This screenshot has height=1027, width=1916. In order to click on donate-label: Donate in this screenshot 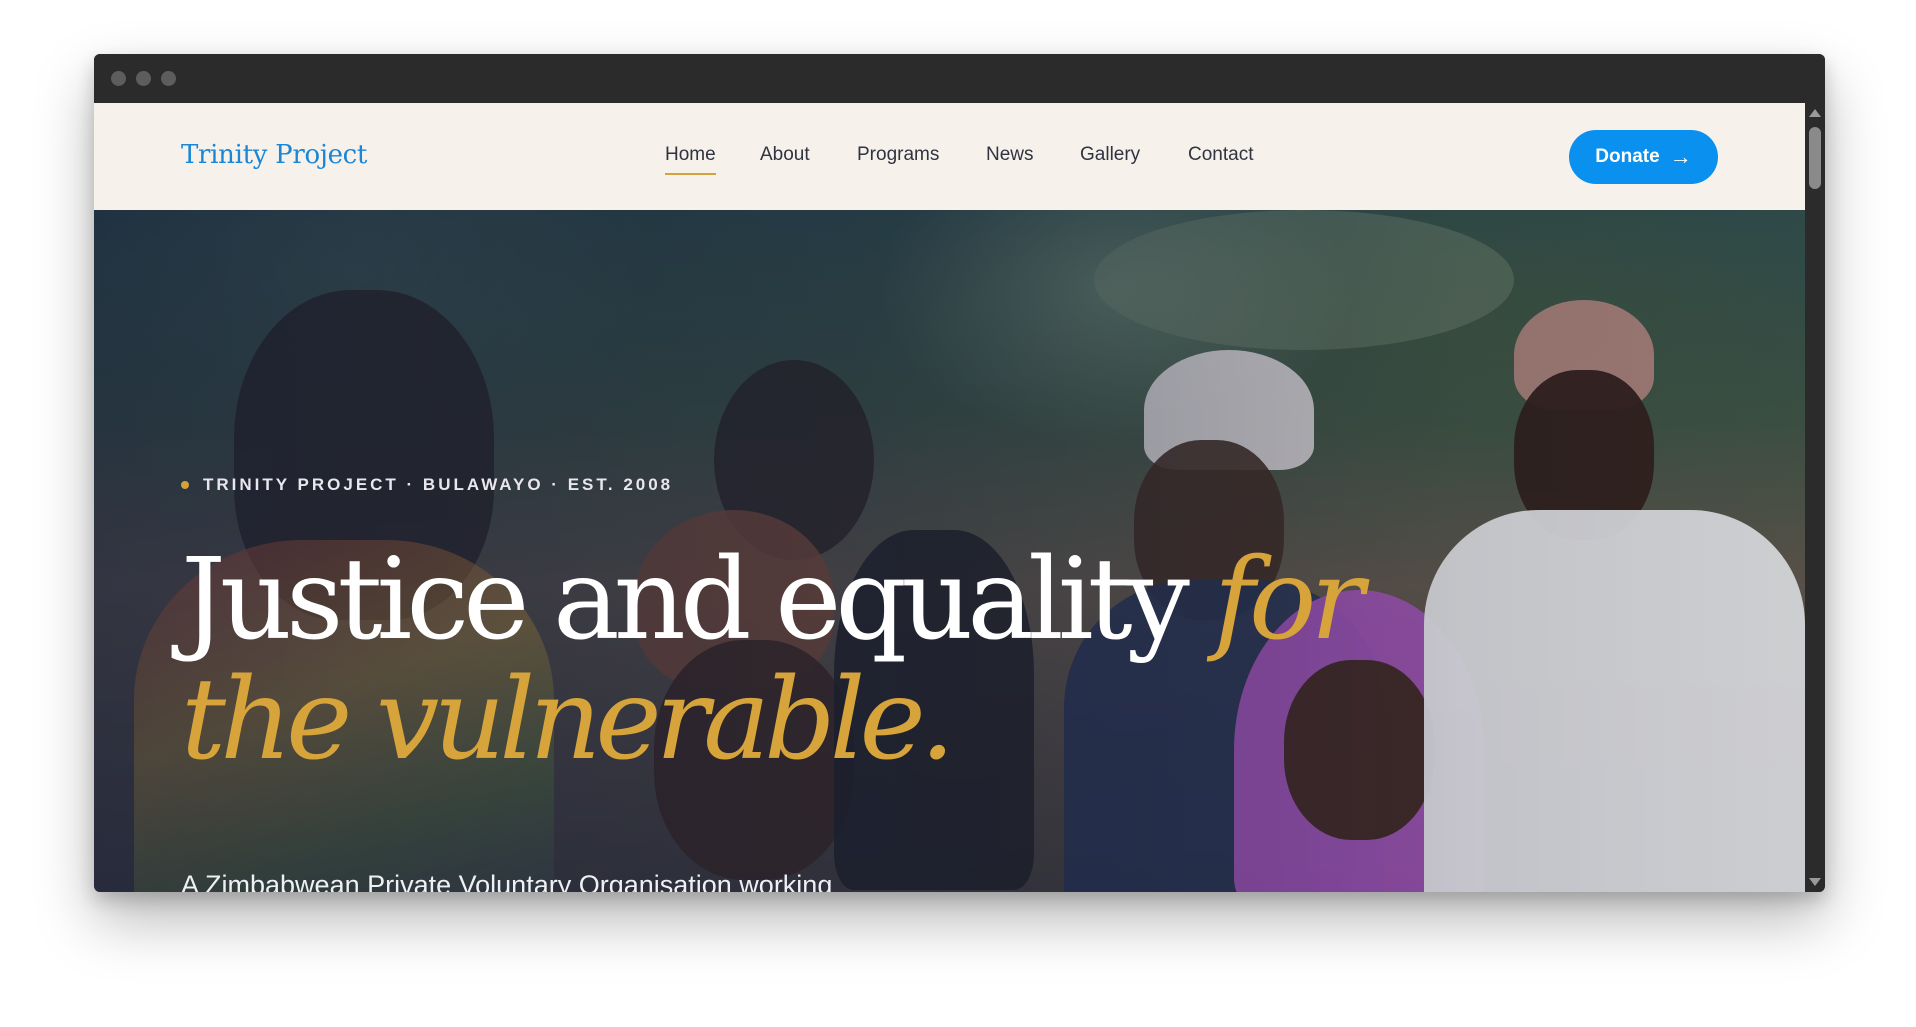, I will do `click(1627, 156)`.